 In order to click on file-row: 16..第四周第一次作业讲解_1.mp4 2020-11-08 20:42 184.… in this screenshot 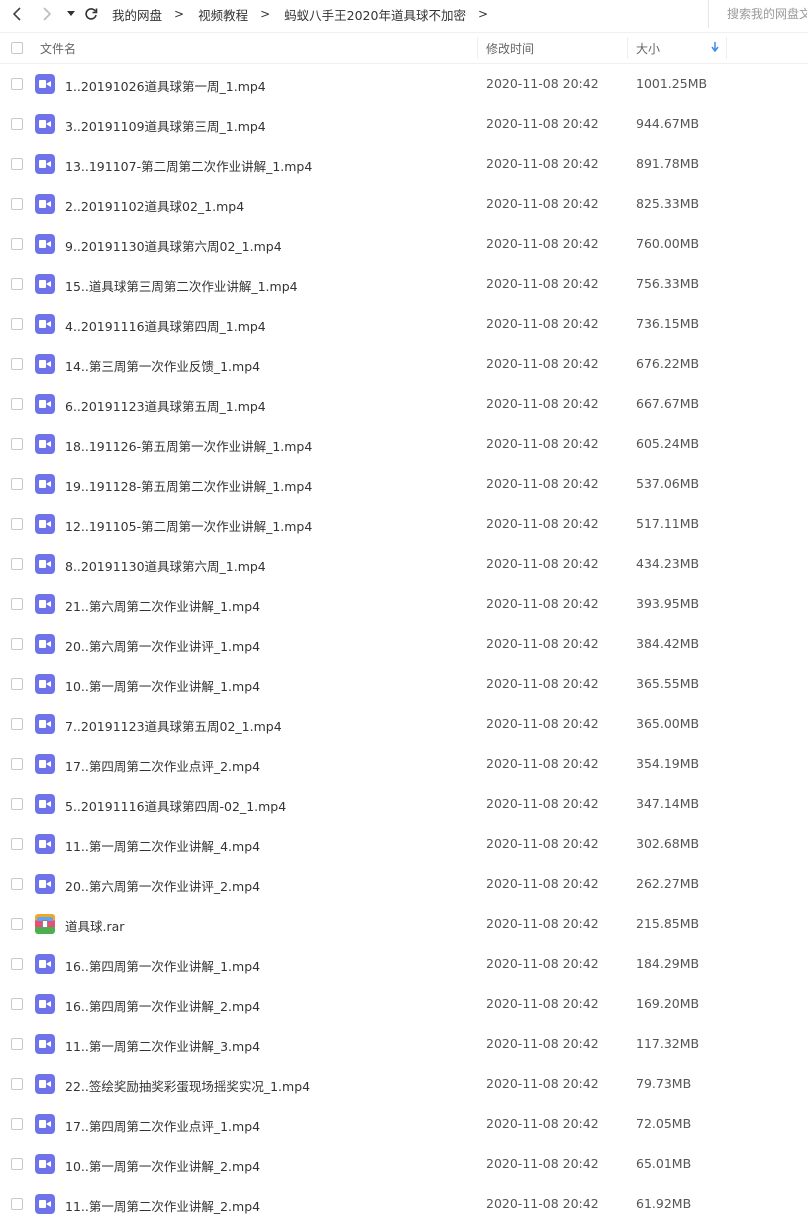, I will do `click(404, 964)`.